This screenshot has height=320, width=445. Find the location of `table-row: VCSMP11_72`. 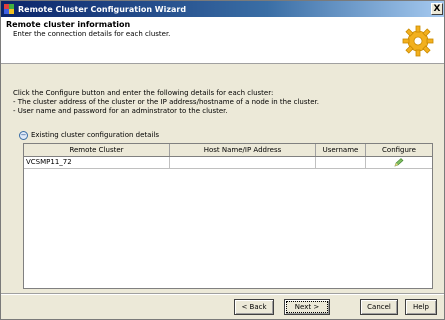

table-row: VCSMP11_72 is located at coordinates (228, 163).